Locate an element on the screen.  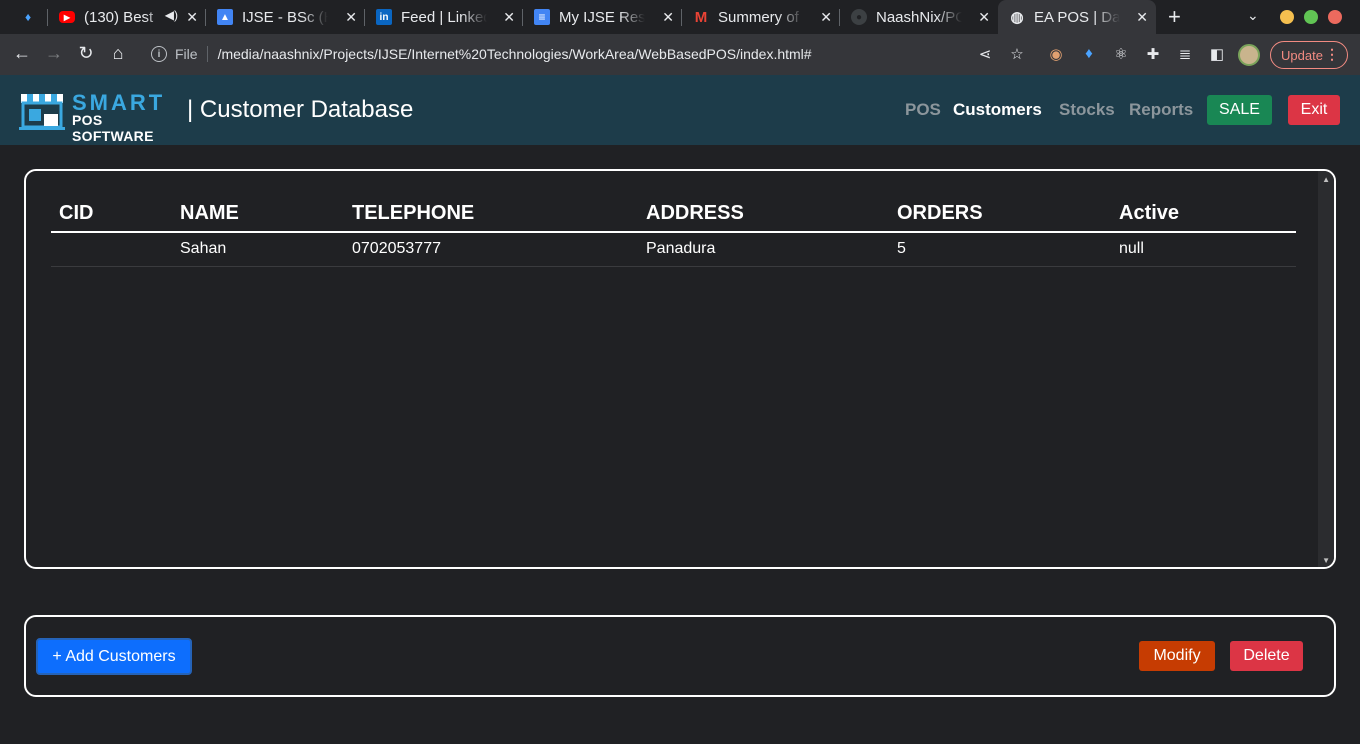
cell-orders: 5 is located at coordinates (1000, 249).